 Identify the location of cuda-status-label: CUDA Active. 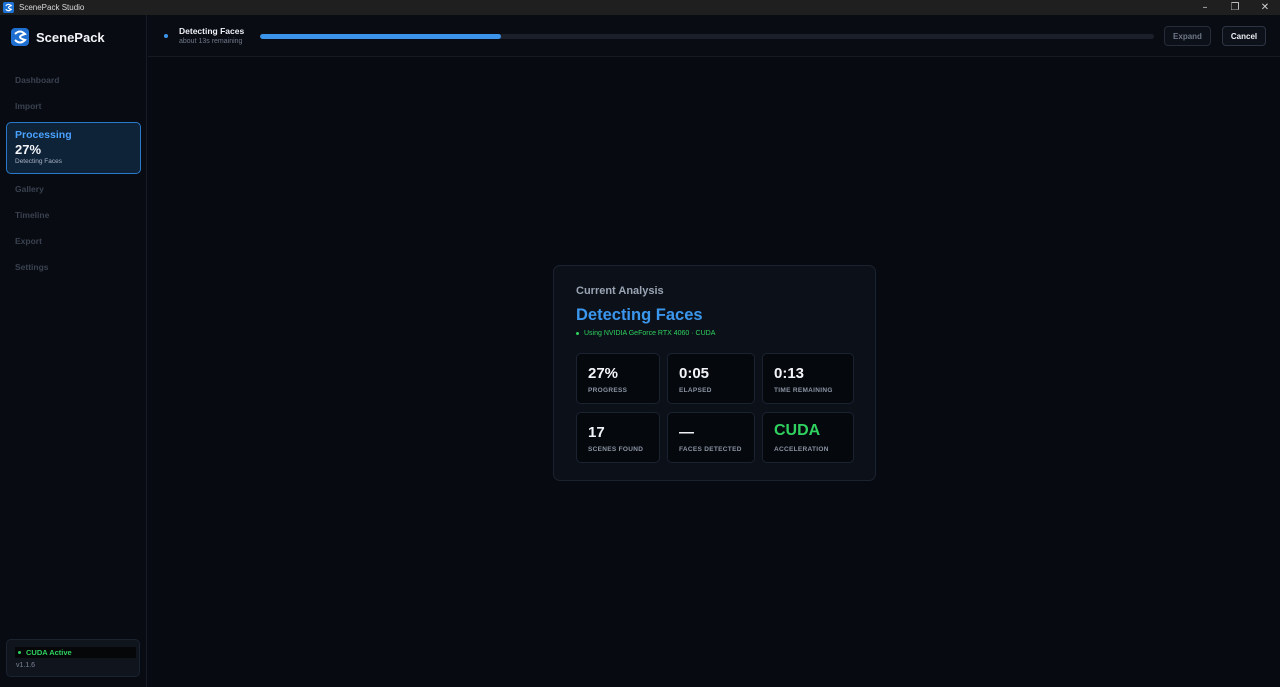
(49, 652).